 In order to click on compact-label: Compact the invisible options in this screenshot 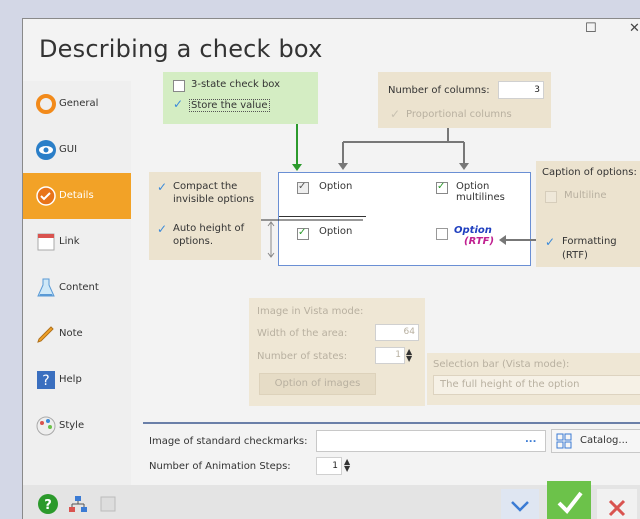, I will do `click(214, 193)`.